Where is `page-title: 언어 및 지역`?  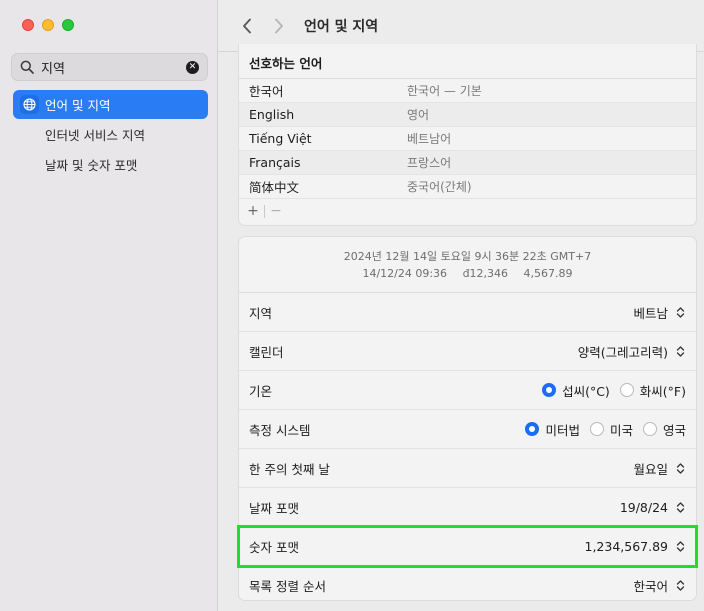
page-title: 언어 및 지역 is located at coordinates (341, 26).